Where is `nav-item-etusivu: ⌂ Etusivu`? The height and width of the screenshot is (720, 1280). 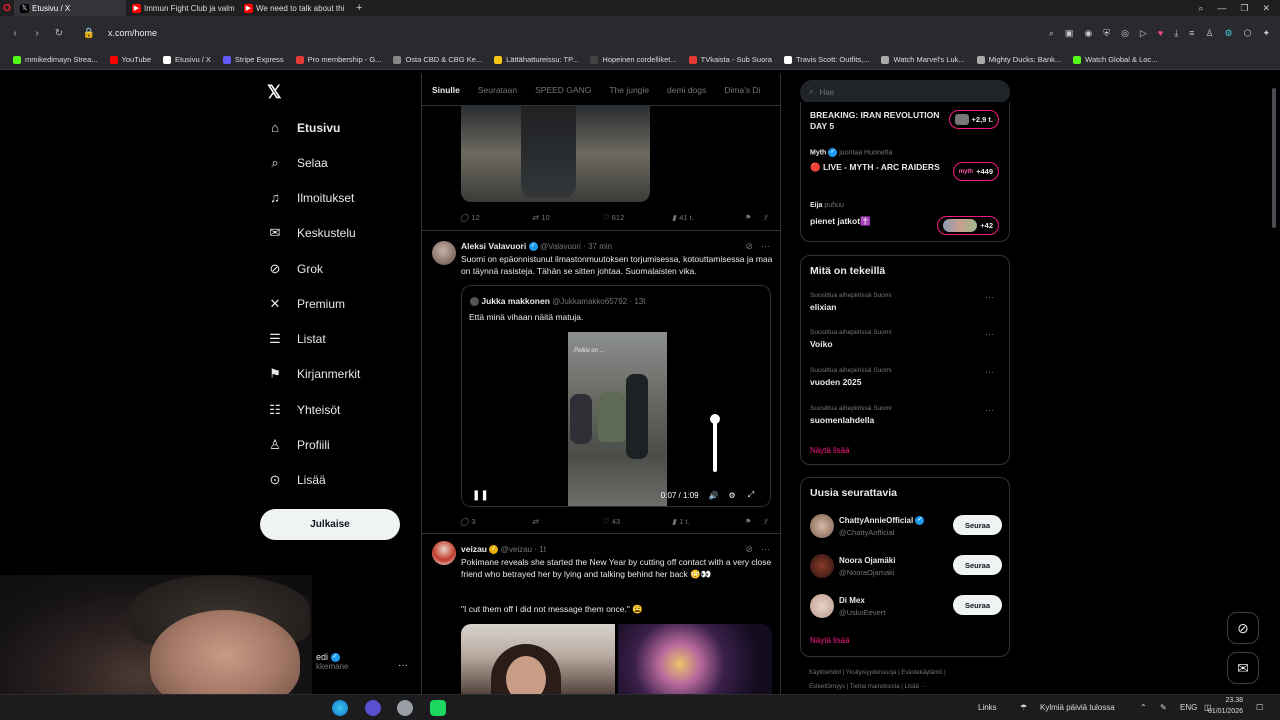 nav-item-etusivu: ⌂ Etusivu is located at coordinates (303, 127).